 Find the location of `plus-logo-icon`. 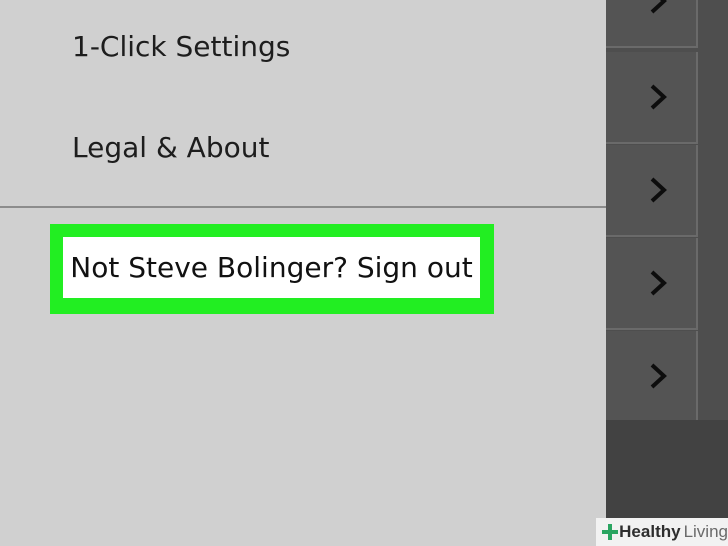

plus-logo-icon is located at coordinates (610, 532).